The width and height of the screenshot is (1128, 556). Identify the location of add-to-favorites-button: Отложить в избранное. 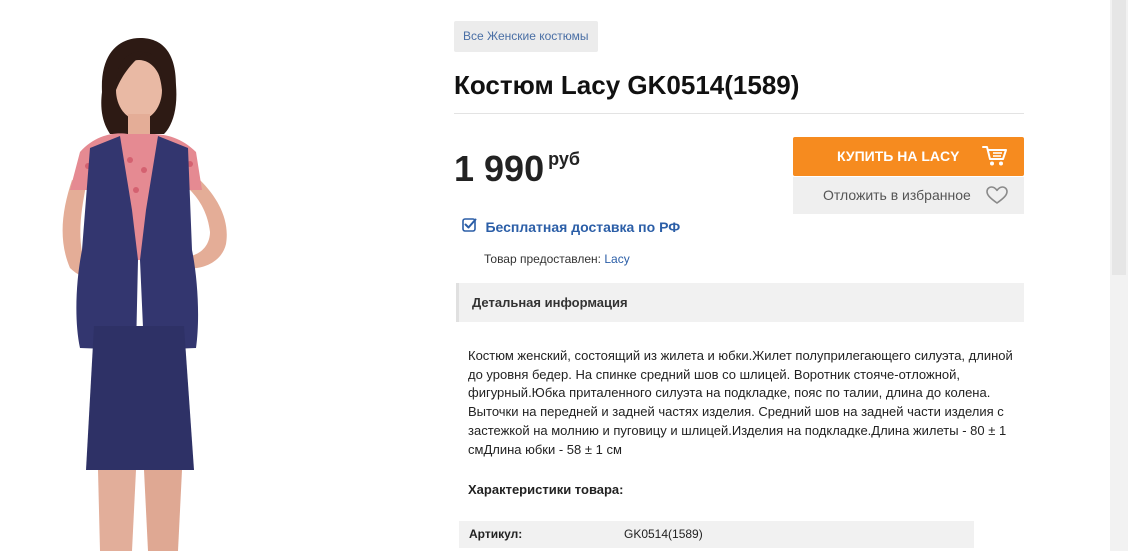
(908, 195).